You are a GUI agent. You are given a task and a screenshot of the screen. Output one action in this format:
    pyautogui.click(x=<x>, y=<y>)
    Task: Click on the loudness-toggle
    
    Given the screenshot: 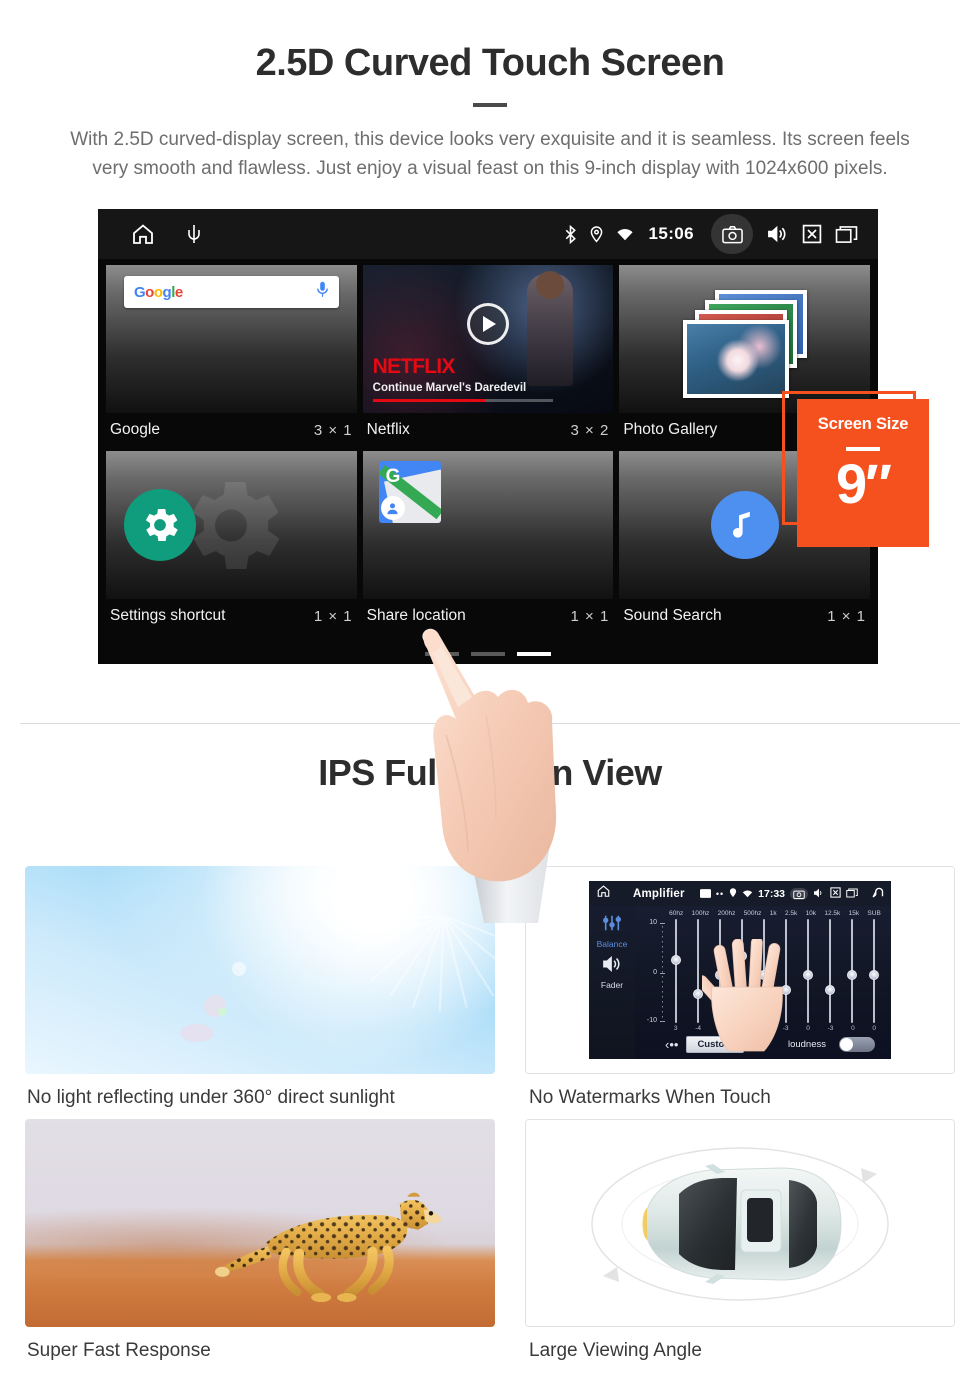 What is the action you would take?
    pyautogui.click(x=857, y=1044)
    